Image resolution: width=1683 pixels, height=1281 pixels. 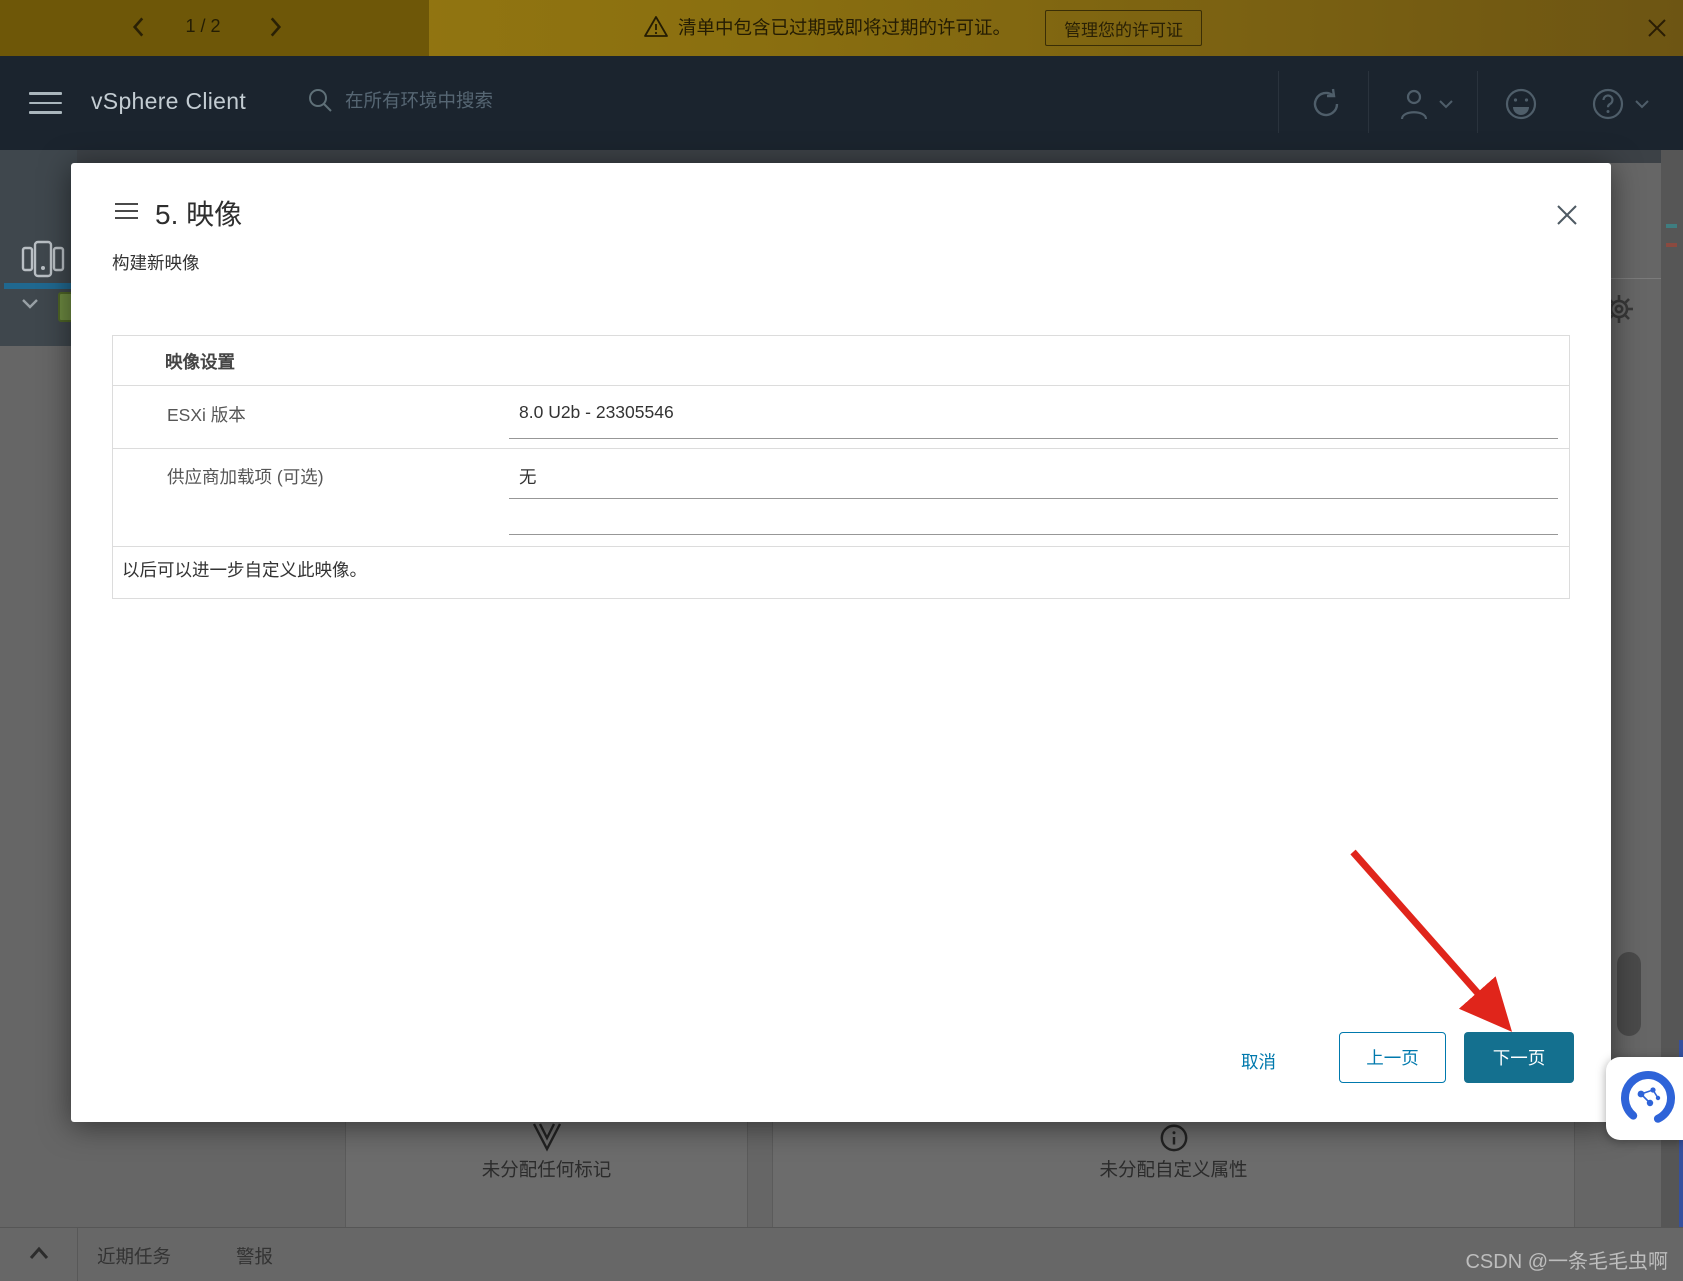 What do you see at coordinates (254, 1256) in the screenshot?
I see `tab-alarms: 警报` at bounding box center [254, 1256].